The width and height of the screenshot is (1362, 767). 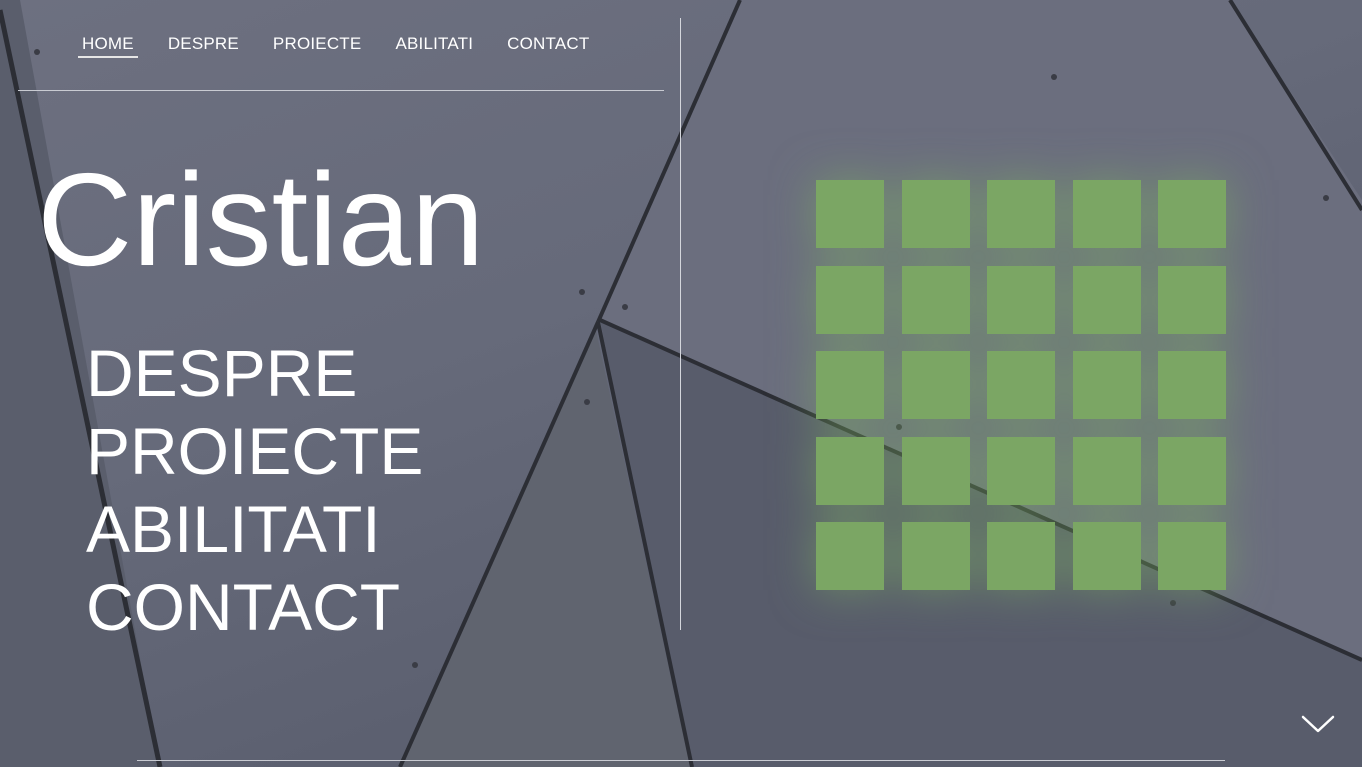 I want to click on vertical-divider, so click(x=680, y=324).